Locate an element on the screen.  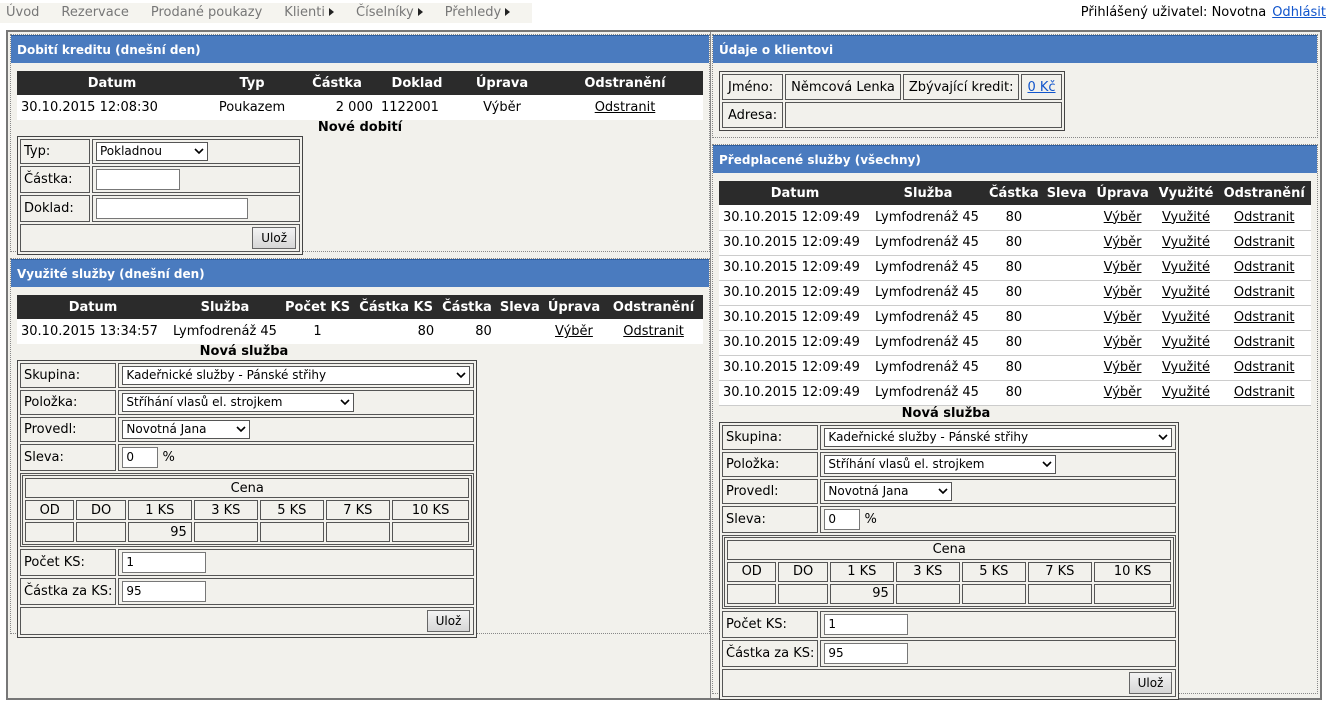
price-header: 5 KS is located at coordinates (993, 571).